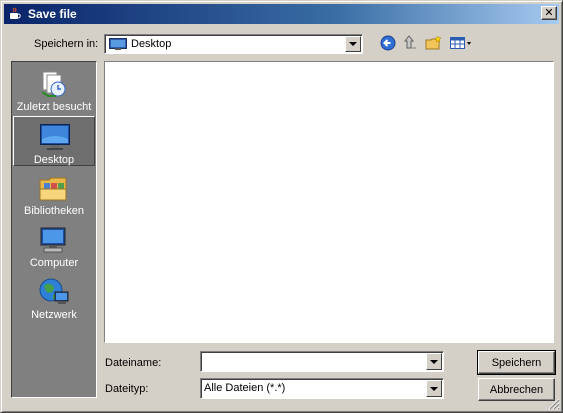 This screenshot has height=413, width=563. I want to click on close-icon: ✕, so click(549, 12).